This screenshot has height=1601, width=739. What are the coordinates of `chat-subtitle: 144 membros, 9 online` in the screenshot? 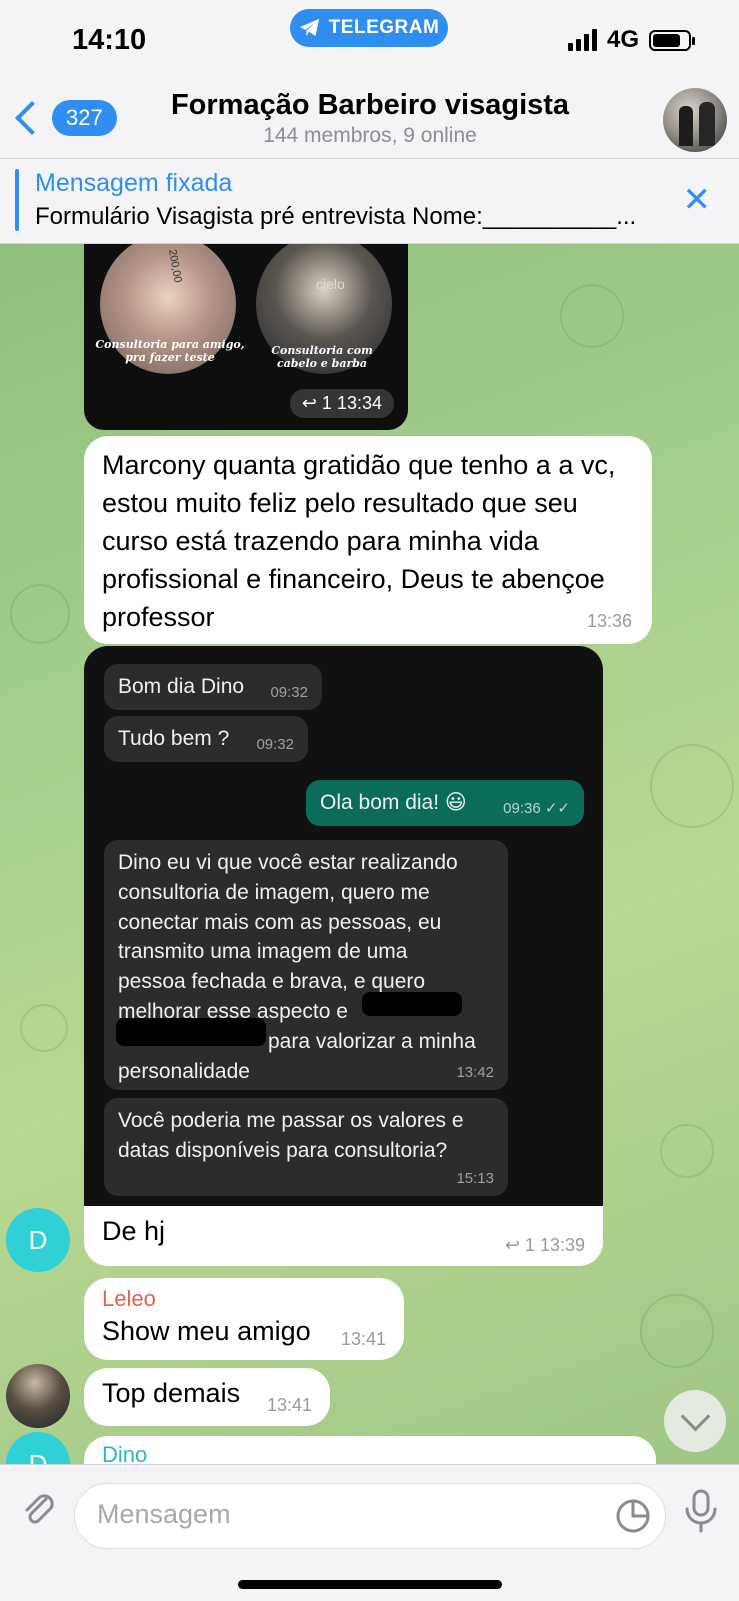 It's located at (370, 135).